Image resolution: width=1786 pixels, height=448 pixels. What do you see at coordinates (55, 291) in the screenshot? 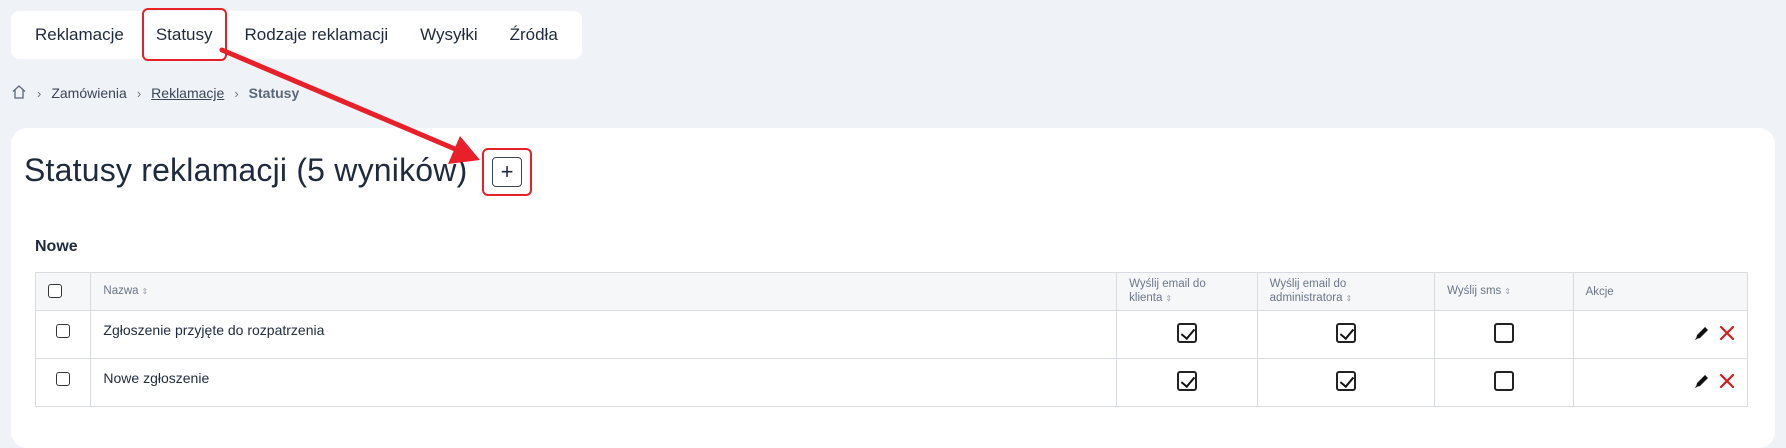
I see `select-all-checkbox` at bounding box center [55, 291].